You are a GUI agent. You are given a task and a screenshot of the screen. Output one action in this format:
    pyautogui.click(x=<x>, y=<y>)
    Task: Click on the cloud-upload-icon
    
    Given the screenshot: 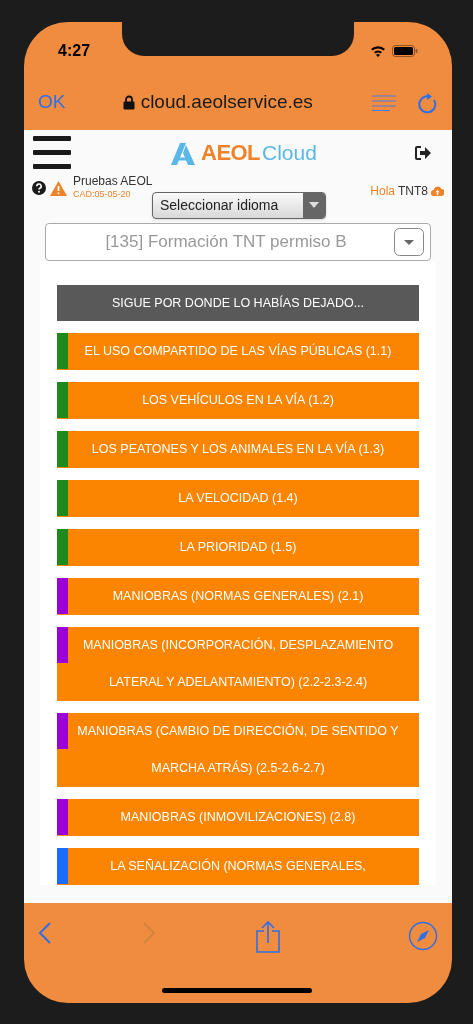 What is the action you would take?
    pyautogui.click(x=437, y=191)
    